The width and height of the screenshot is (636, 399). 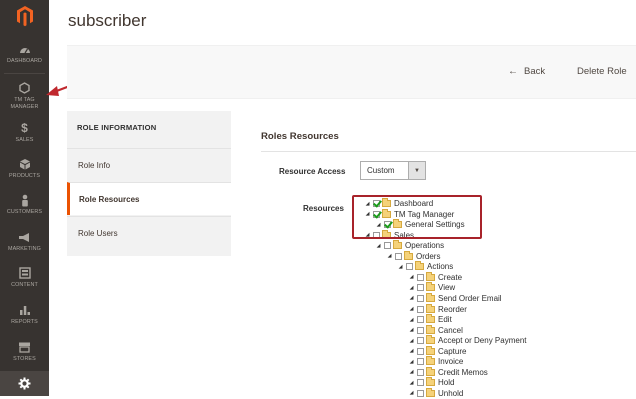 What do you see at coordinates (526, 71) in the screenshot?
I see `back-button: ← Back` at bounding box center [526, 71].